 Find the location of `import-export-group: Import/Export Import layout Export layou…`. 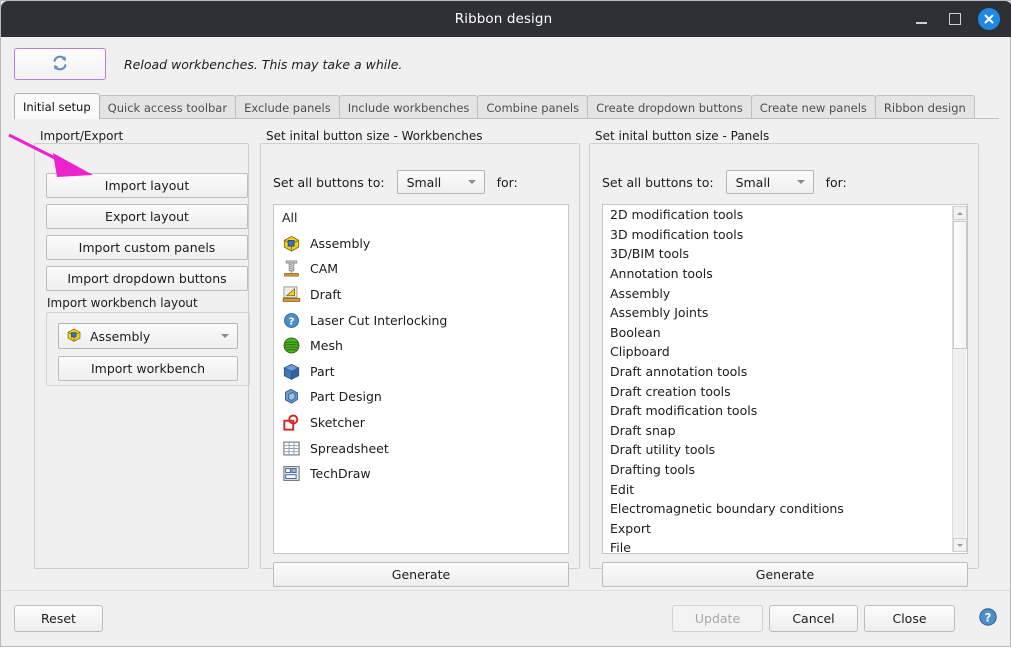

import-export-group: Import/Export Import layout Export layou… is located at coordinates (142, 349).